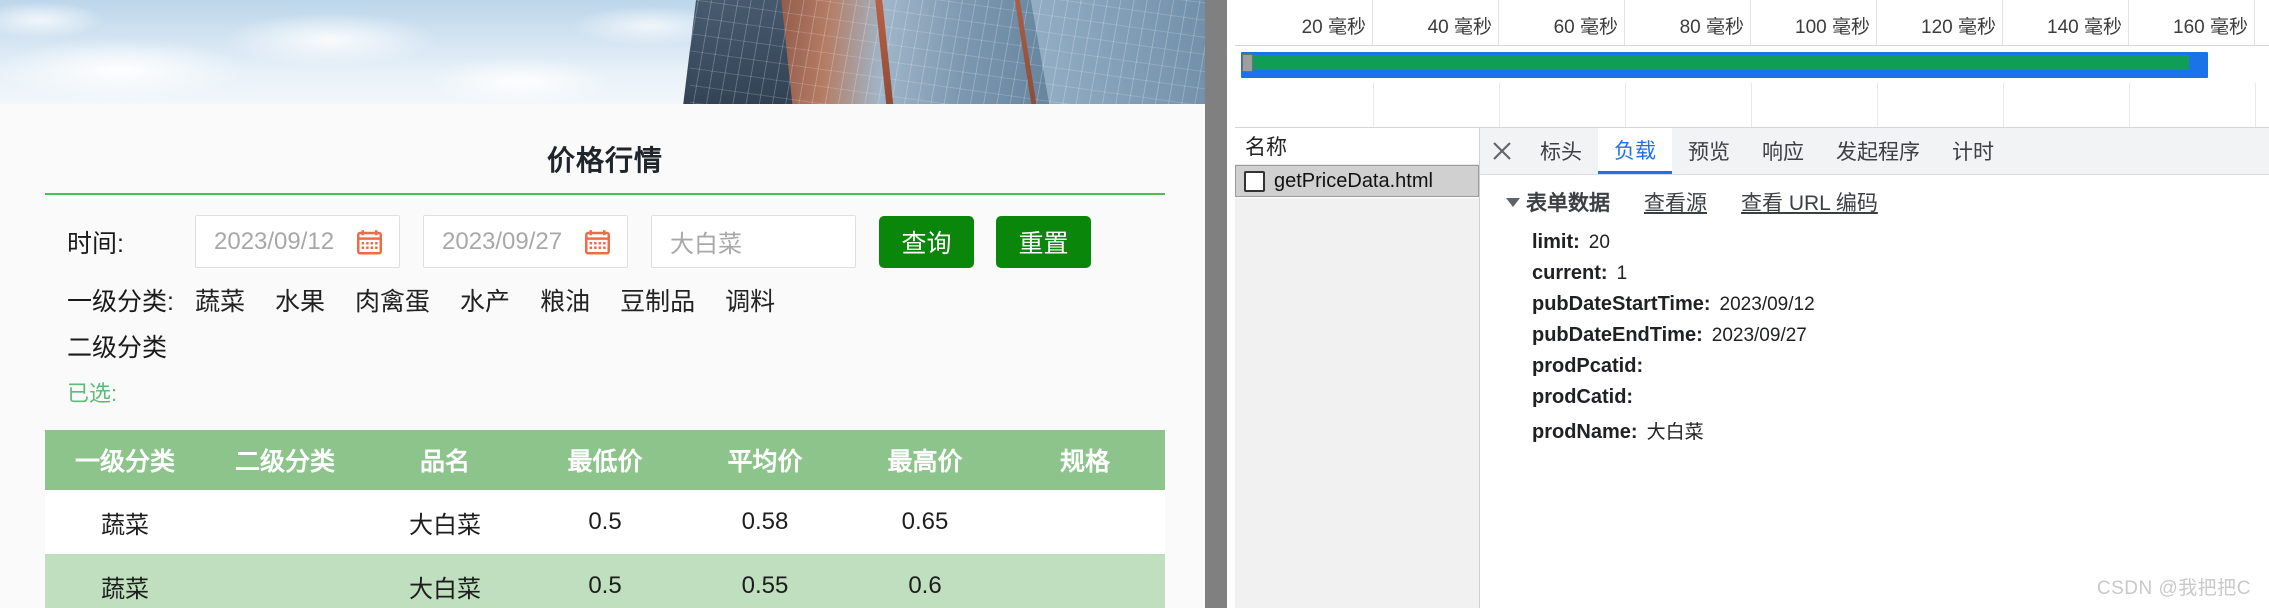 This screenshot has height=608, width=2269. Describe the element at coordinates (1216, 304) in the screenshot. I see `page-vertical-scrollbar` at that location.